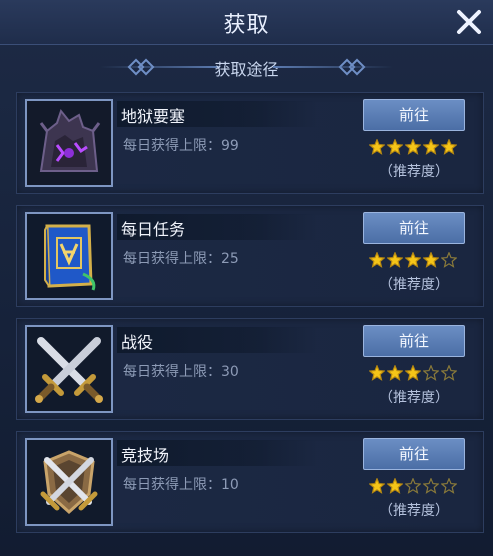 This screenshot has width=493, height=556. I want to click on hell-fortress-icon, so click(69, 143).